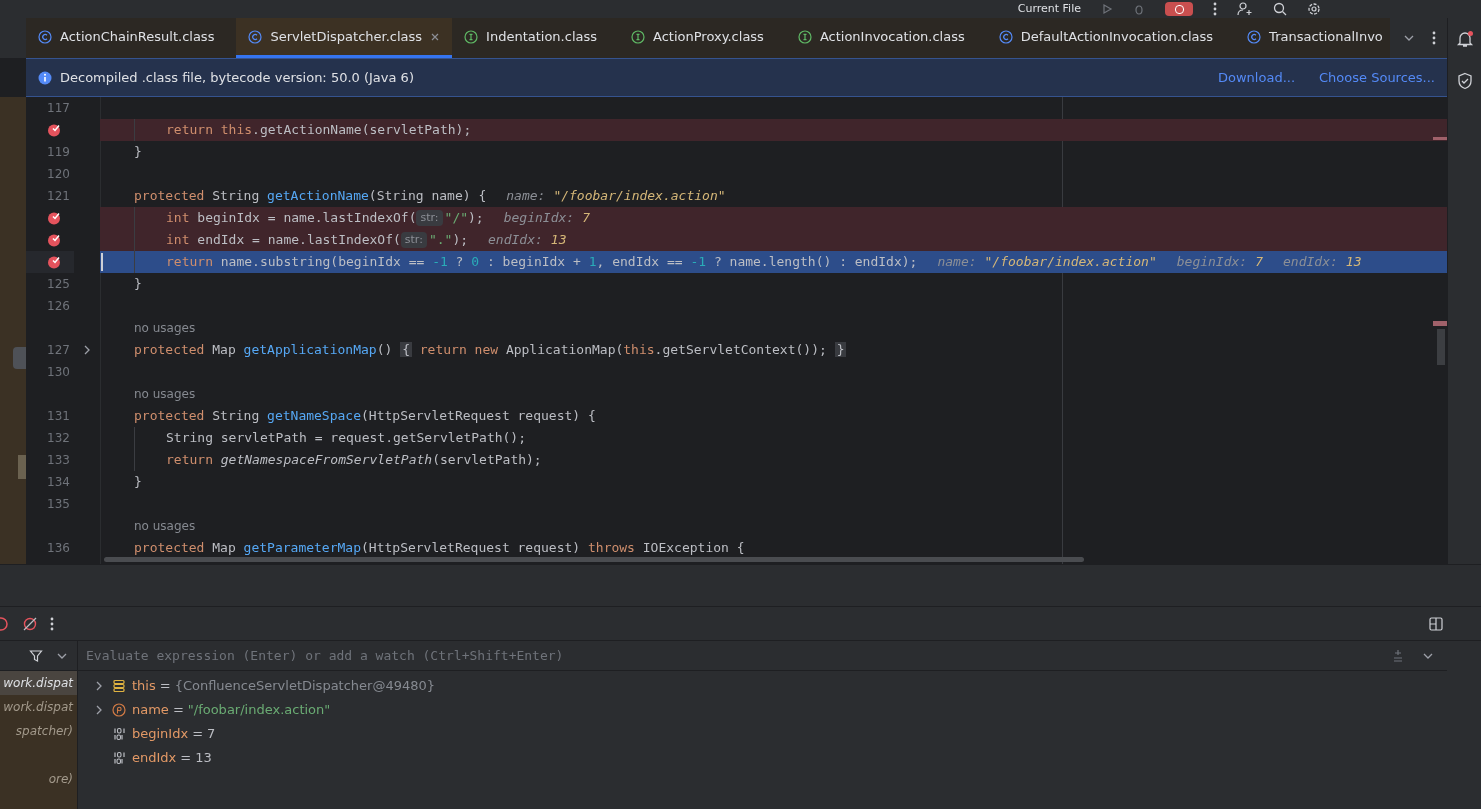  I want to click on editor-tab: DefaultActionInvocation.class, so click(1106, 38).